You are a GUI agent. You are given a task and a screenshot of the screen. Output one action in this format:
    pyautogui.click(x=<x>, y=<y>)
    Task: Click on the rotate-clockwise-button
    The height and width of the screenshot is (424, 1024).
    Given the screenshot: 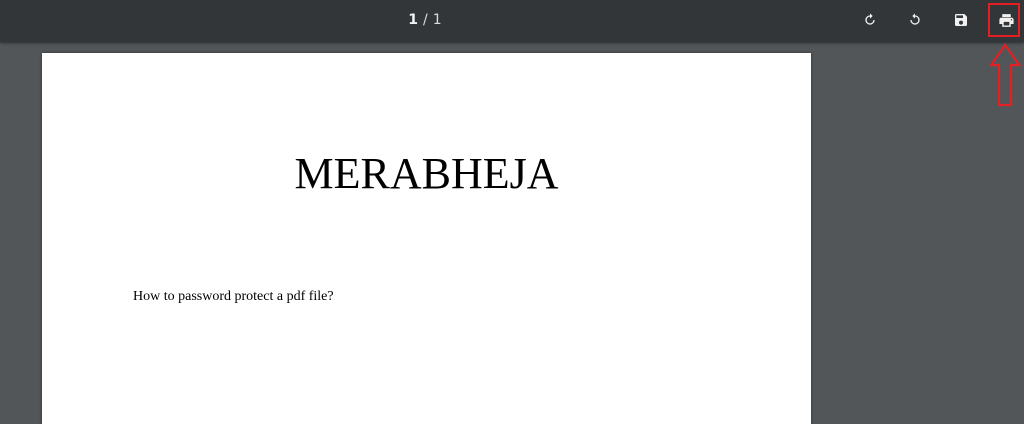 What is the action you would take?
    pyautogui.click(x=870, y=20)
    